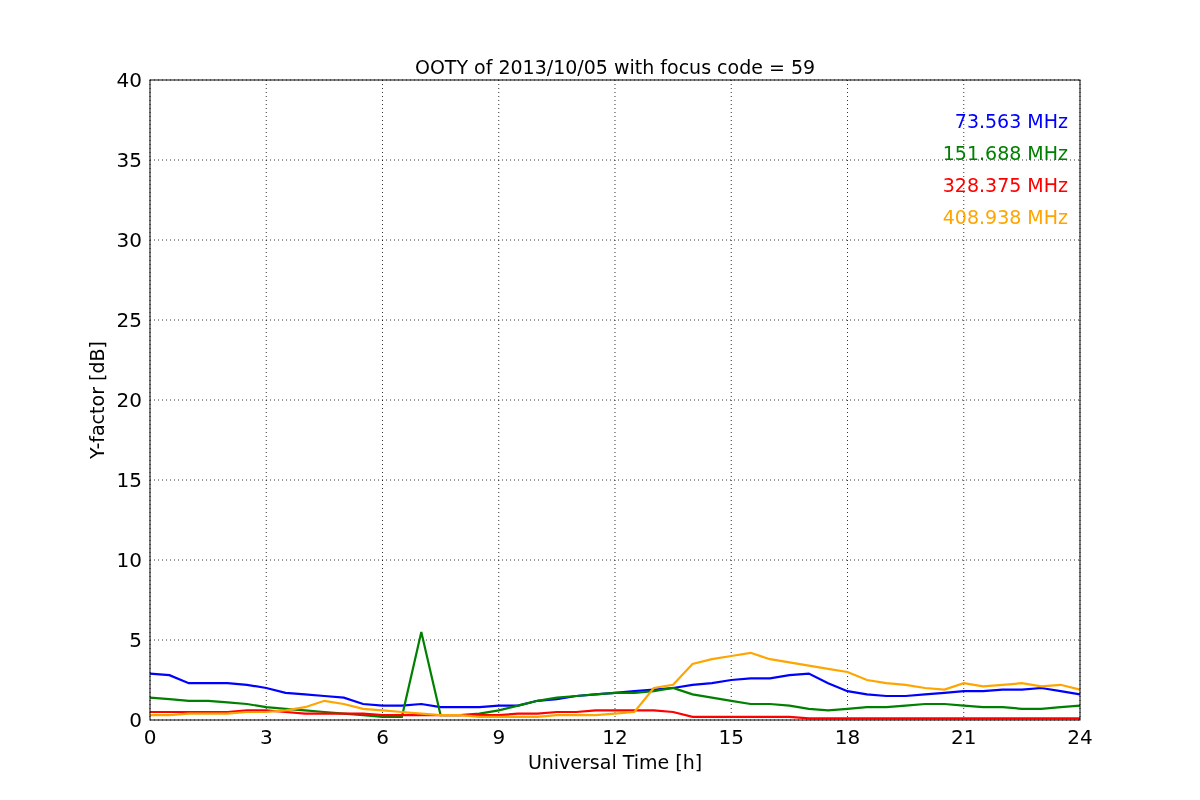  What do you see at coordinates (1005, 185) in the screenshot?
I see `legend-label: 328.375 MHz` at bounding box center [1005, 185].